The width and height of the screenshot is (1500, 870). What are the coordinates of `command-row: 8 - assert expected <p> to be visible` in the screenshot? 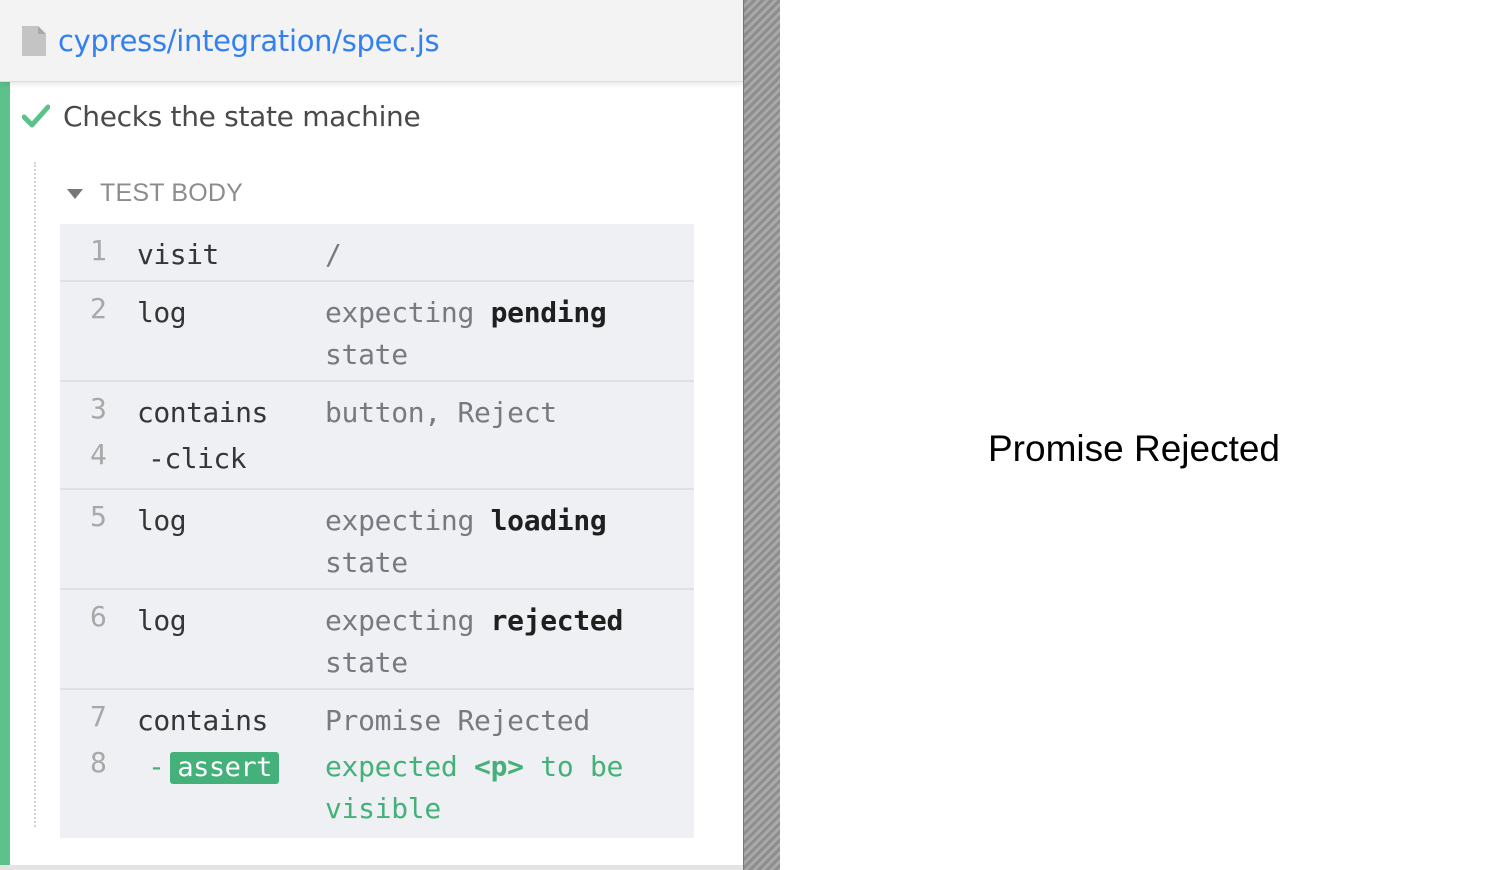 It's located at (377, 786).